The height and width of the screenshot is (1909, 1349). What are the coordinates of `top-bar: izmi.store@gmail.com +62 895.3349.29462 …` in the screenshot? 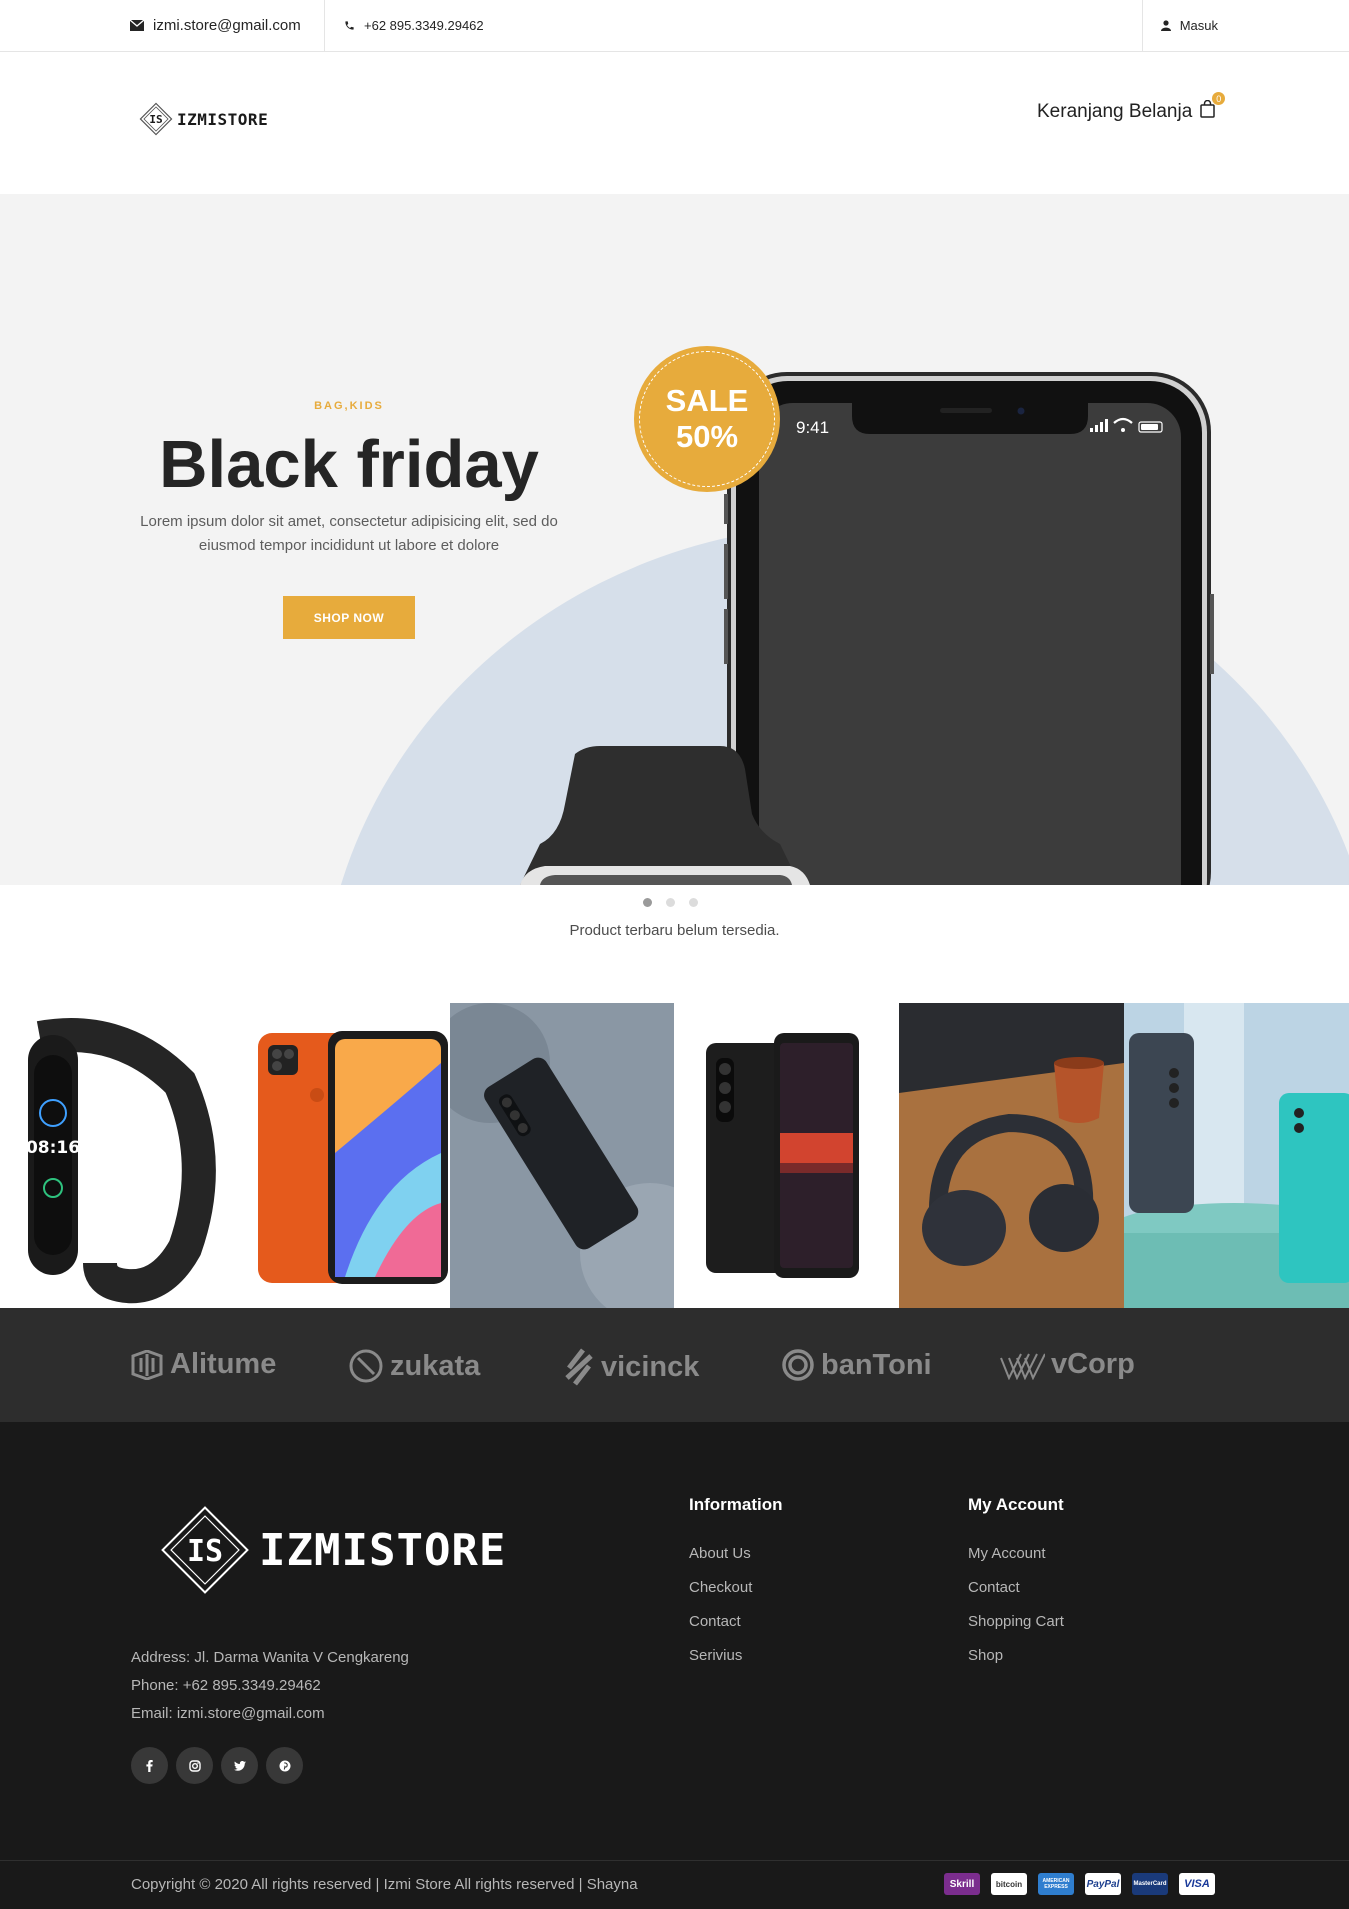 It's located at (674, 26).